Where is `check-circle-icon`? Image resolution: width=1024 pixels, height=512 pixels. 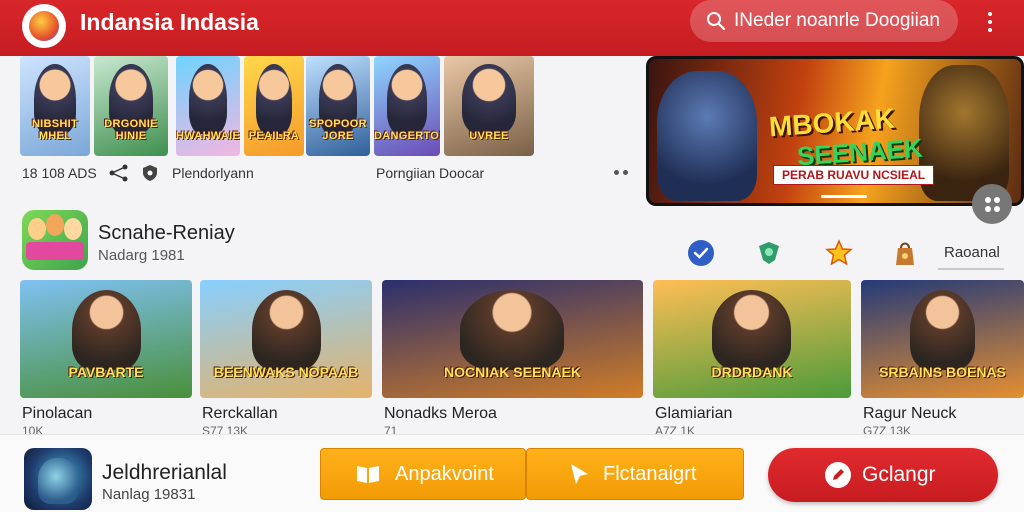 check-circle-icon is located at coordinates (701, 253).